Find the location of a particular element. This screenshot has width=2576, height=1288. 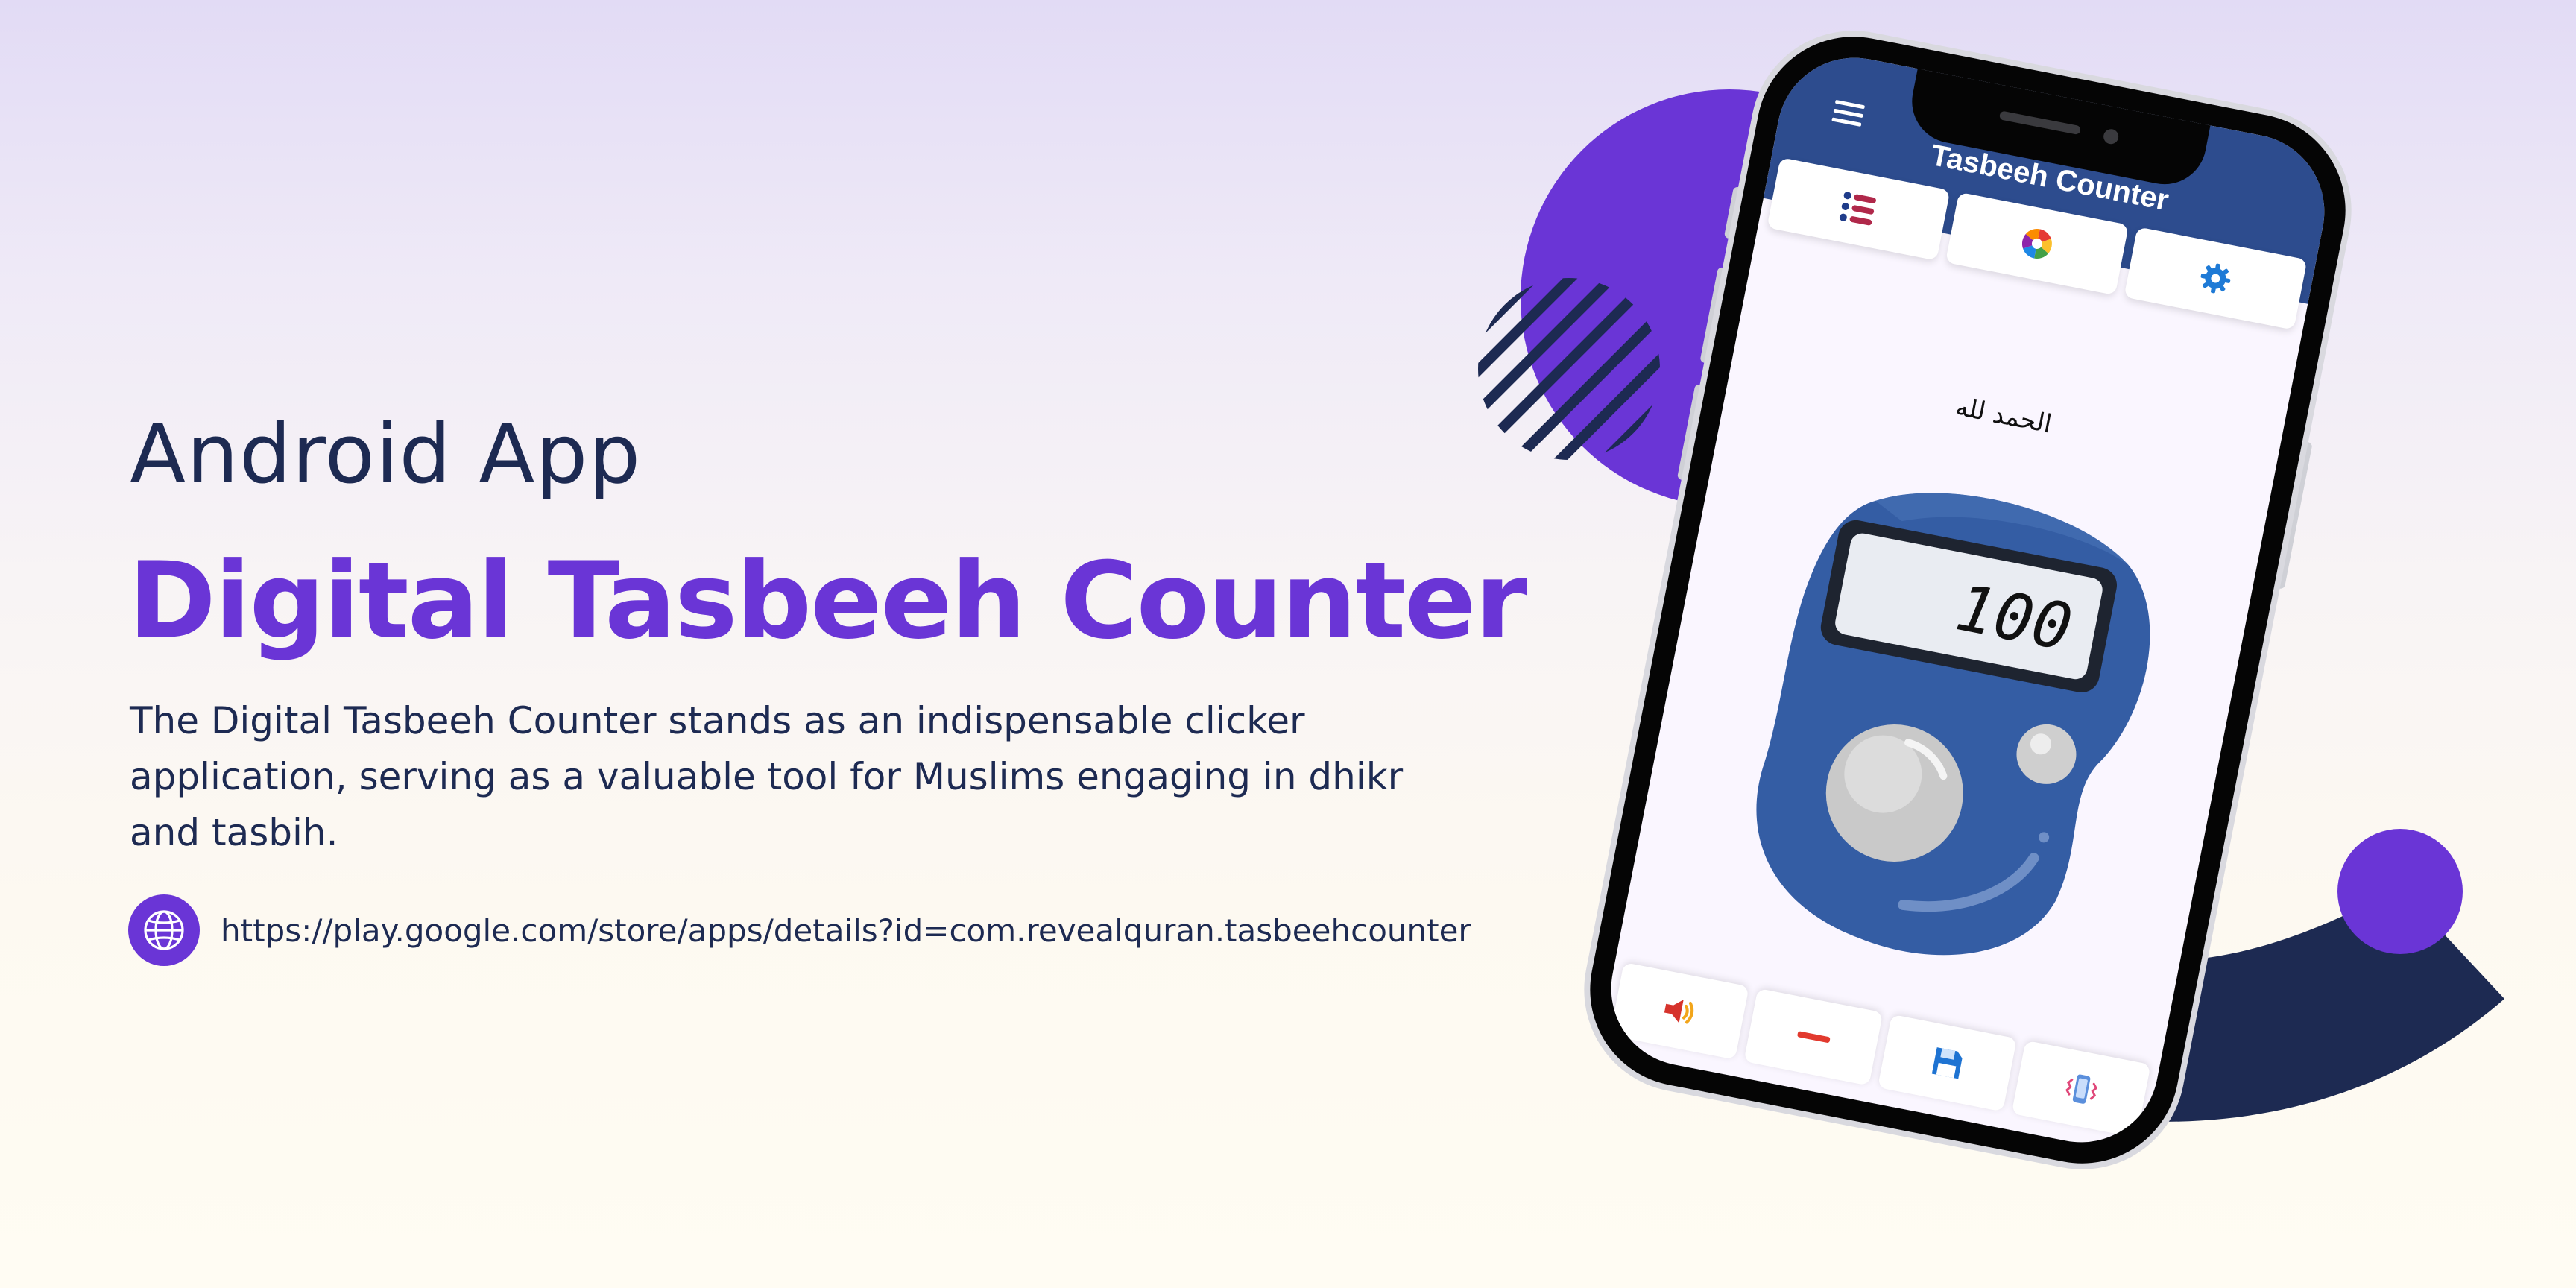

speaker-icon is located at coordinates (1678, 1012).